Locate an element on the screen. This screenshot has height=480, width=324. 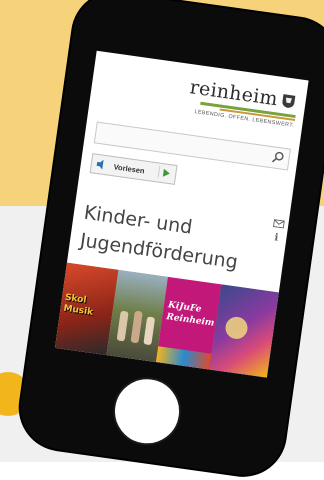
page-title: Kinder- und Jugendförderung is located at coordinates (171, 239).